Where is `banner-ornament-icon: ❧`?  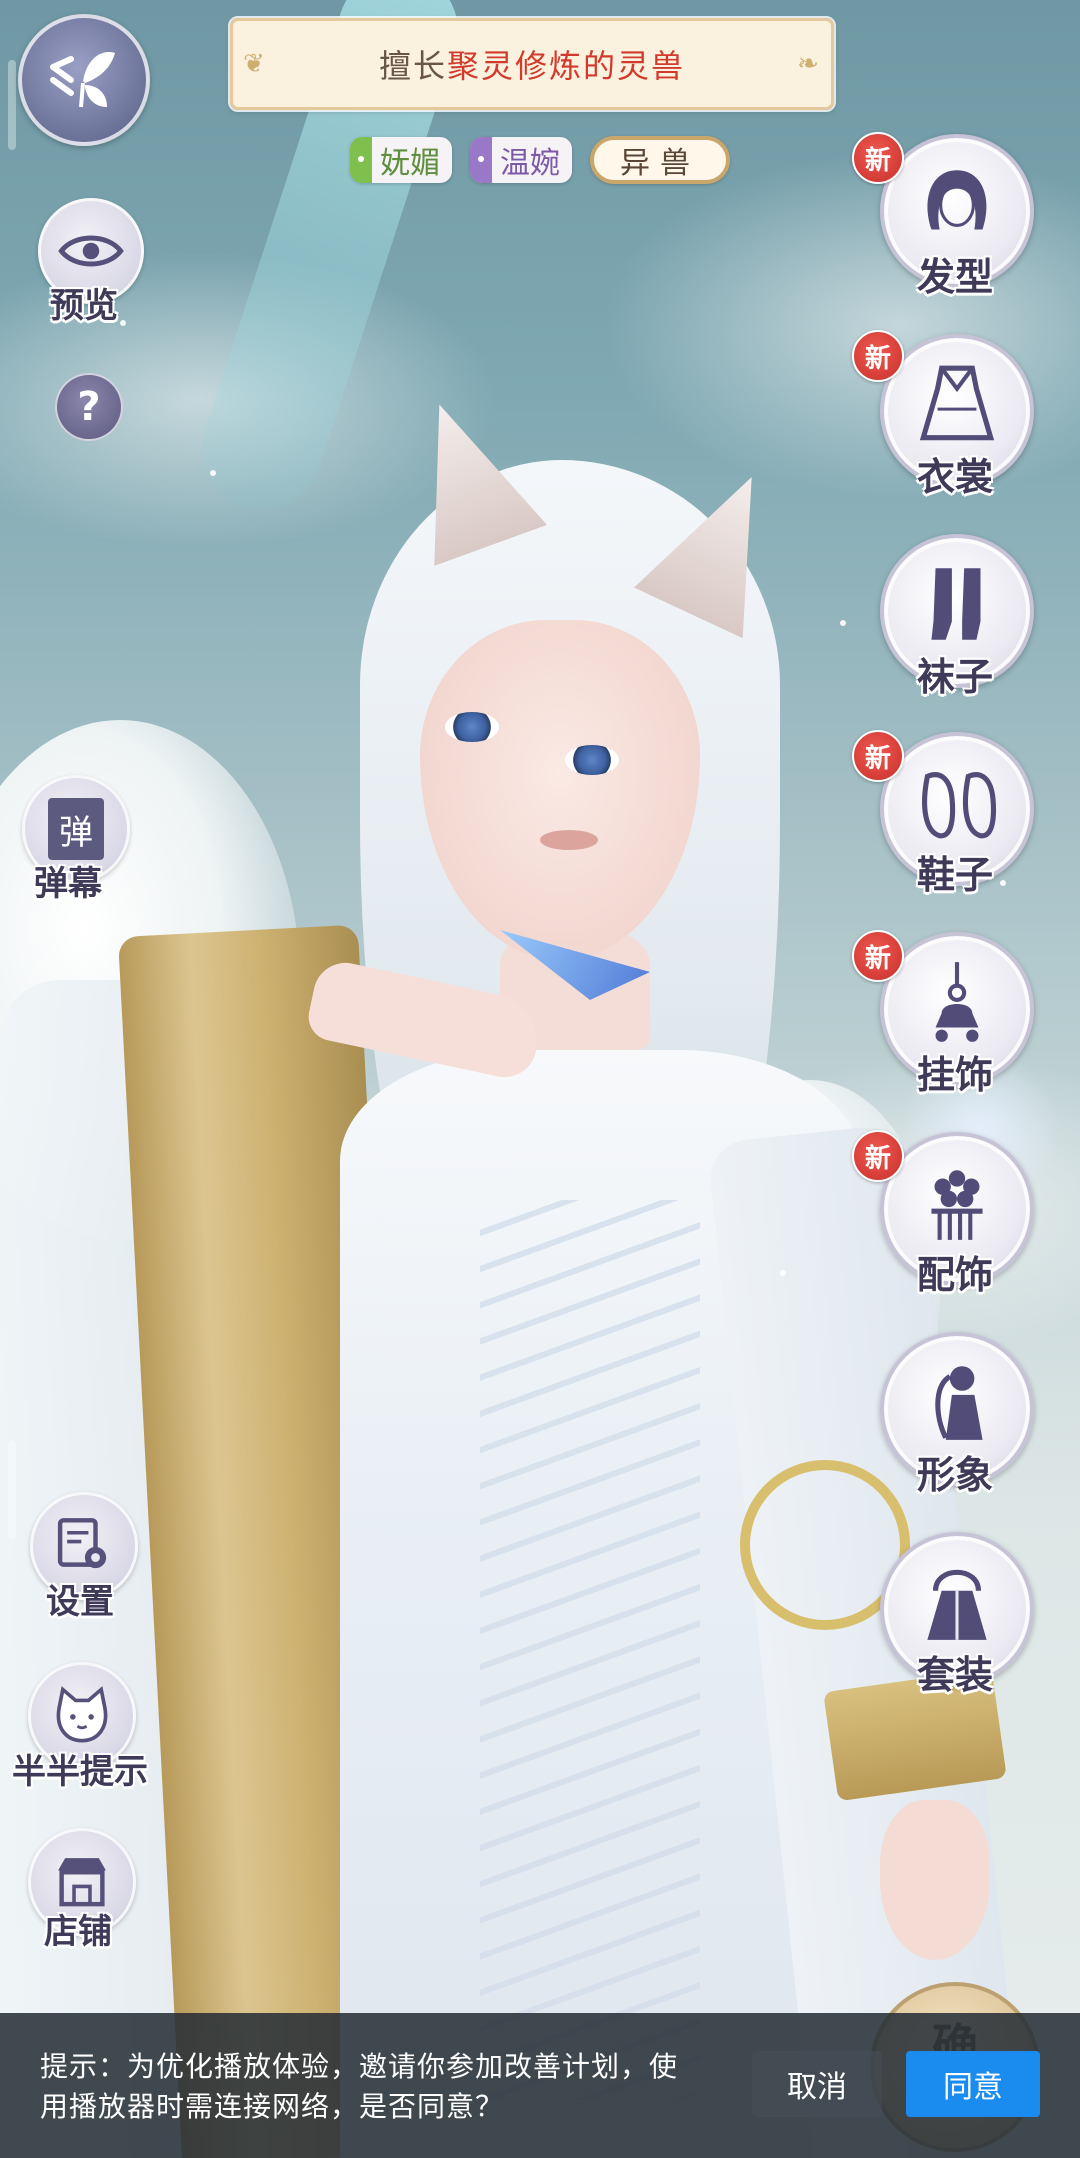
banner-ornament-icon: ❧ is located at coordinates (809, 64).